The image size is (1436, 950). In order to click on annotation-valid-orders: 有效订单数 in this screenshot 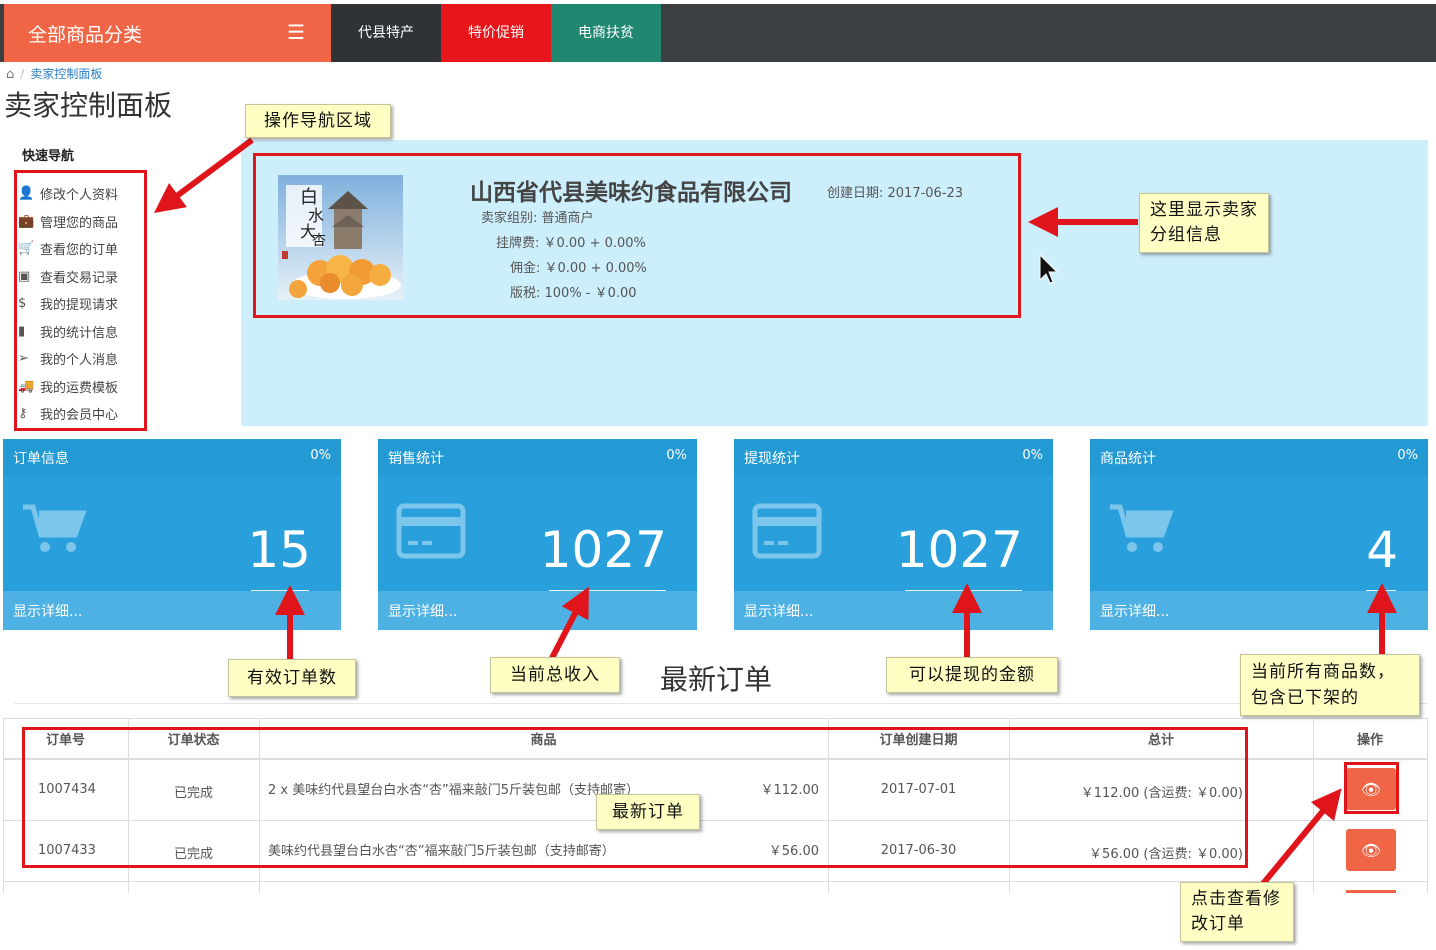, I will do `click(292, 678)`.